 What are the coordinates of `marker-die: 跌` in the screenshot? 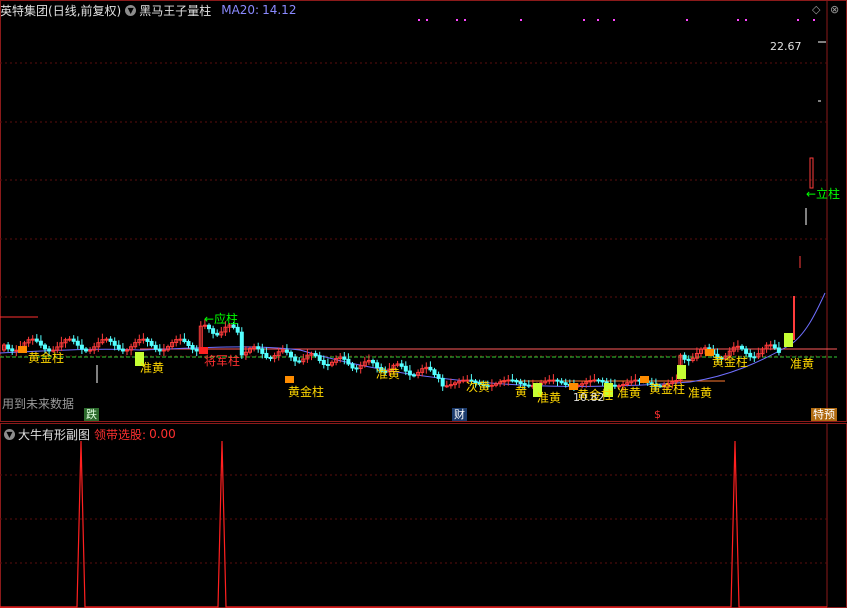 It's located at (91, 414).